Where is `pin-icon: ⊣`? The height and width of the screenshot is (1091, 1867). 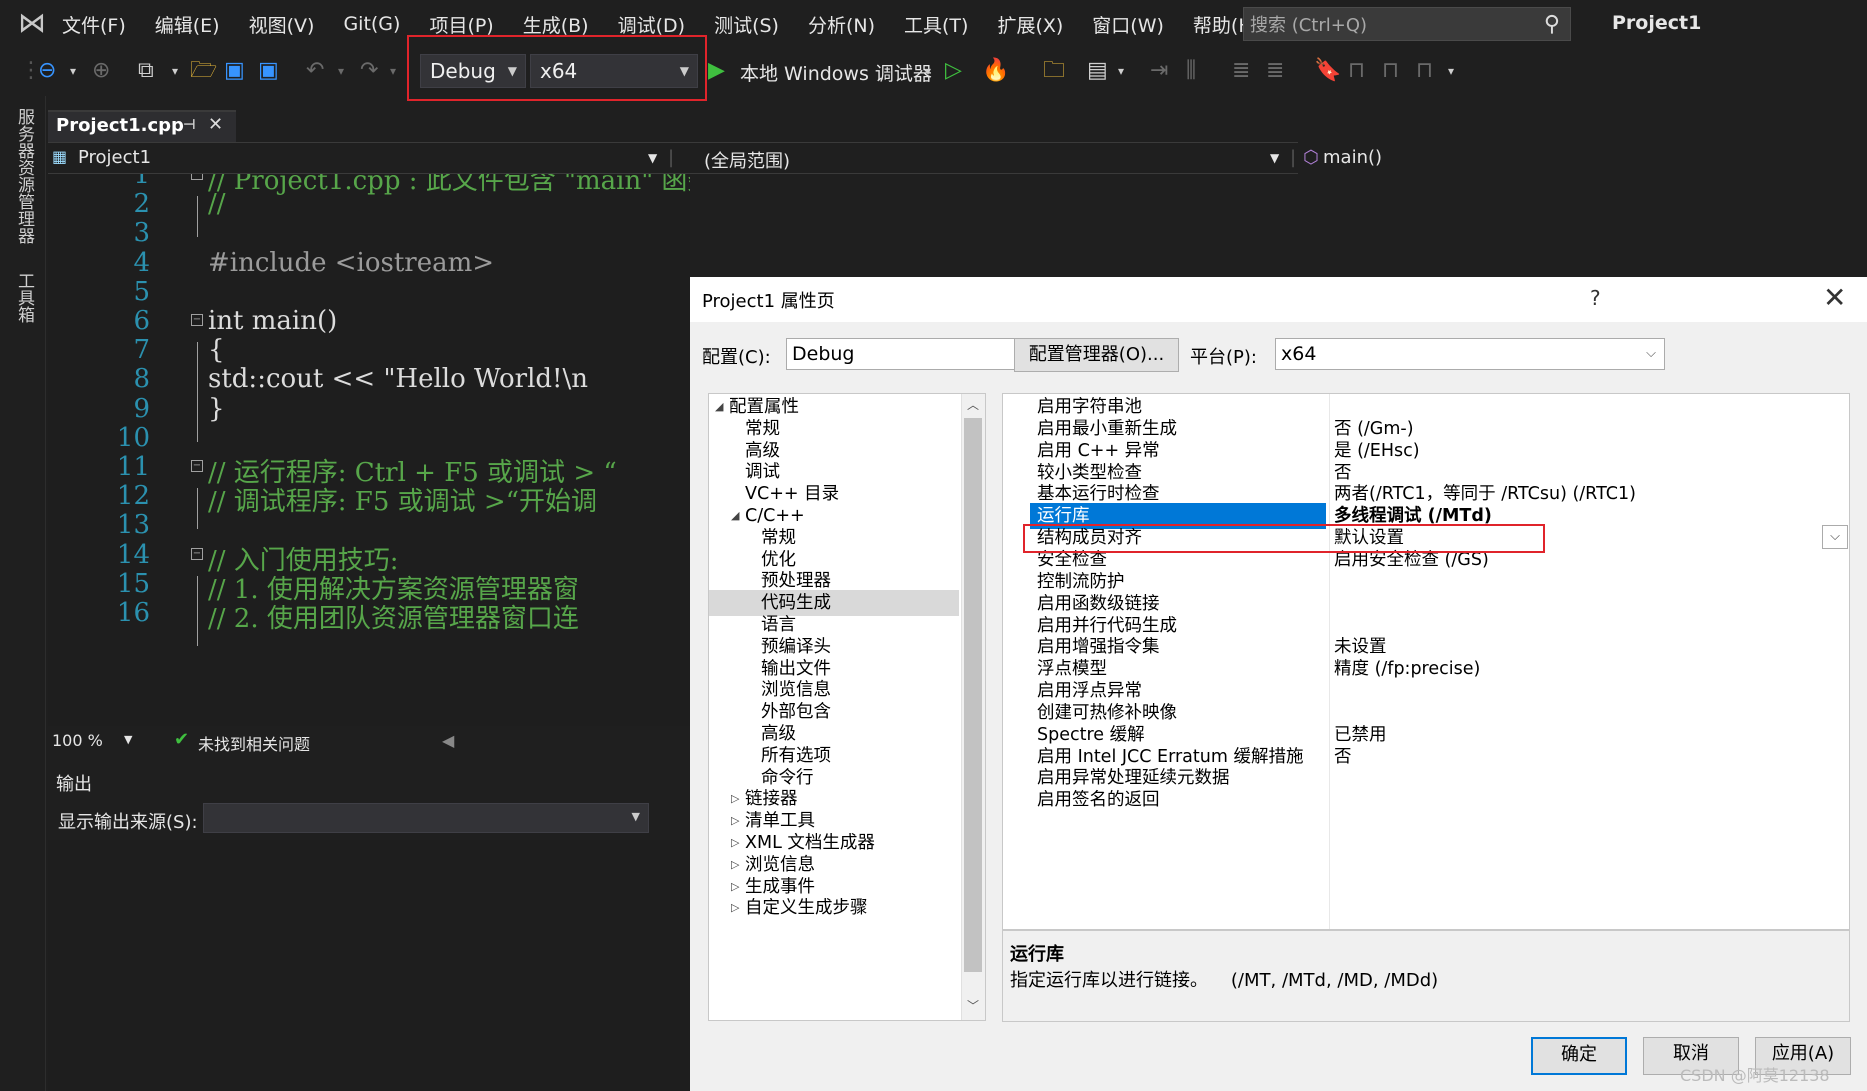 pin-icon: ⊣ is located at coordinates (189, 125).